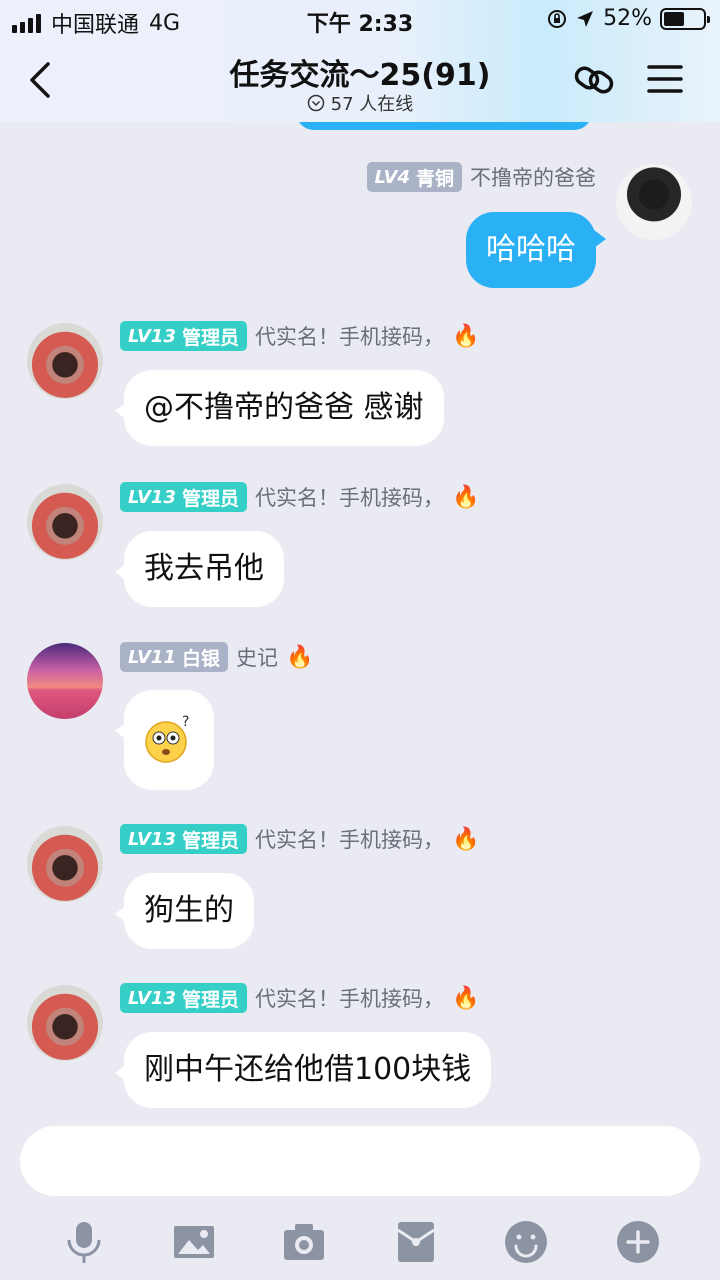 The image size is (720, 1280). Describe the element at coordinates (536, 250) in the screenshot. I see `message-bubble: 哈哈哈` at that location.